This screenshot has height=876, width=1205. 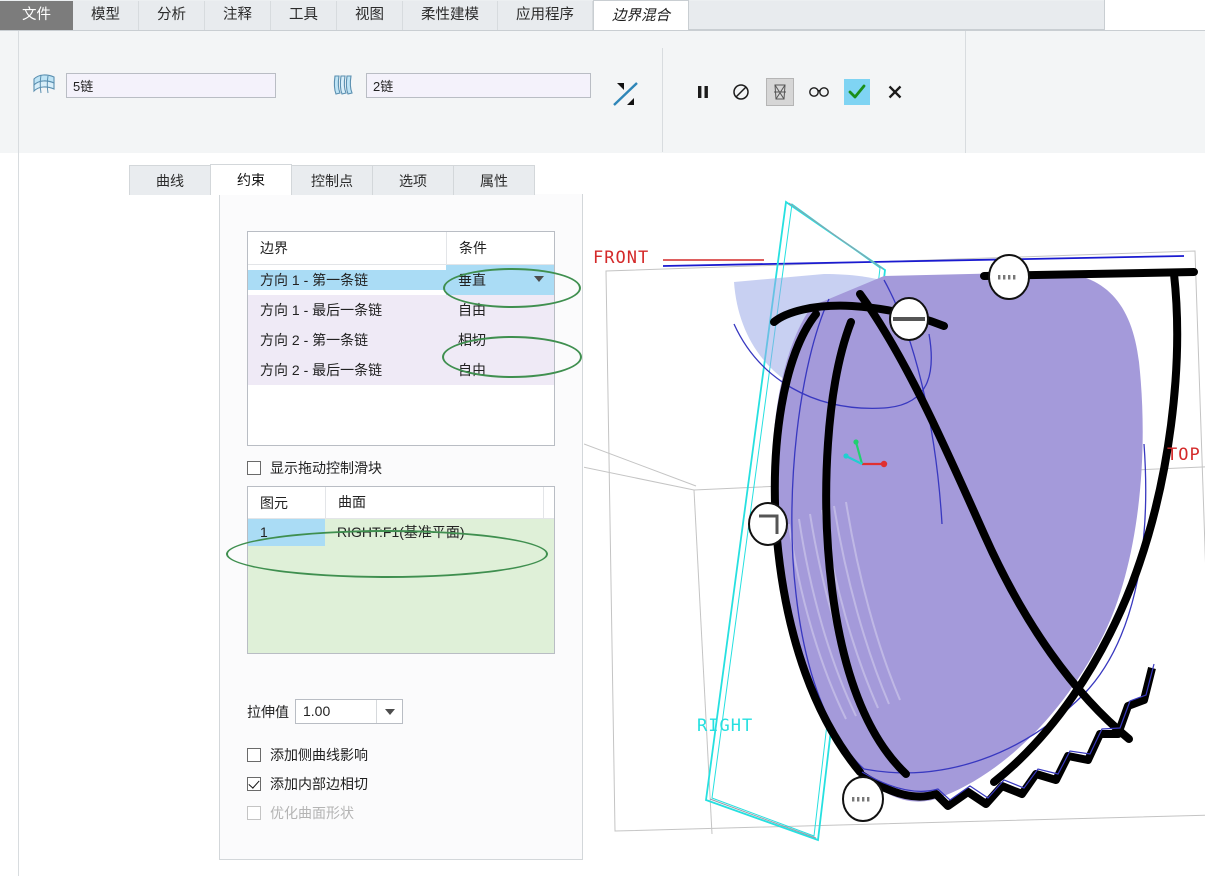 What do you see at coordinates (344, 85) in the screenshot?
I see `second-direction-curves-icon` at bounding box center [344, 85].